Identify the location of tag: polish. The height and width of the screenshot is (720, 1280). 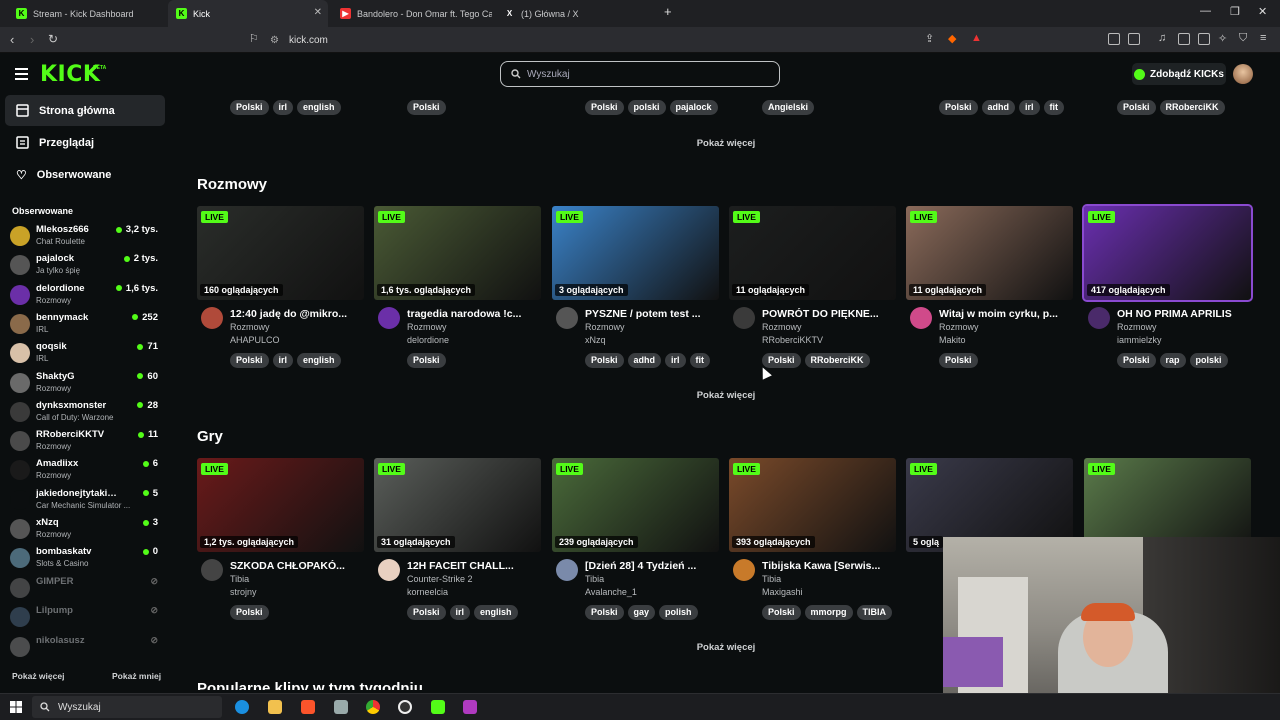
(678, 612).